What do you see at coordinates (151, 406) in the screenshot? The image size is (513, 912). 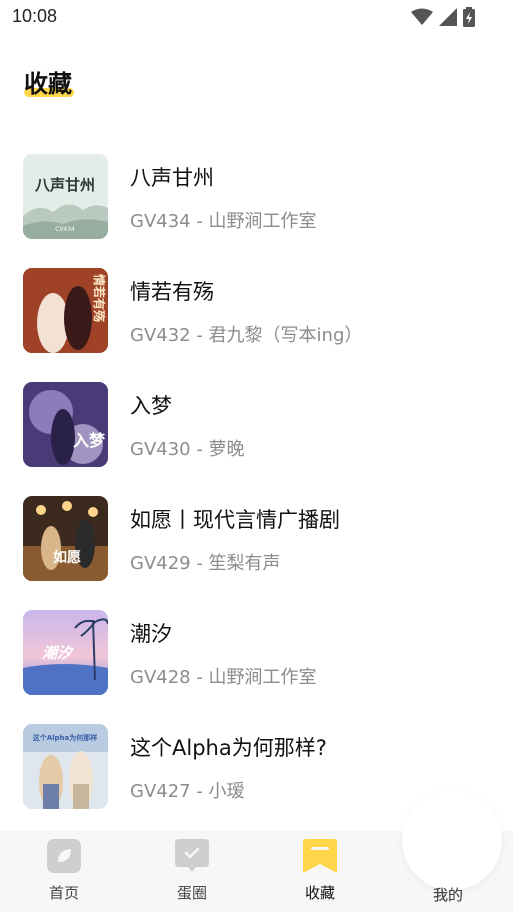 I see `item-title: 入梦` at bounding box center [151, 406].